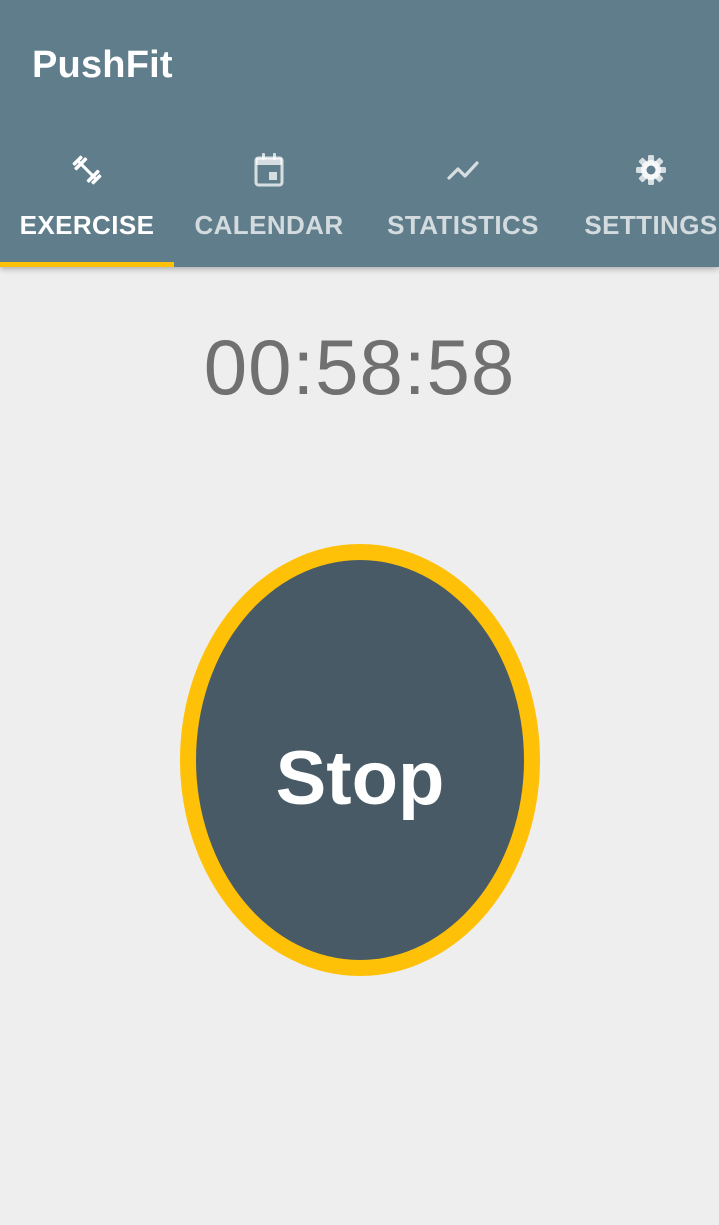 The image size is (719, 1225). Describe the element at coordinates (269, 170) in the screenshot. I see `calendar-icon` at that location.